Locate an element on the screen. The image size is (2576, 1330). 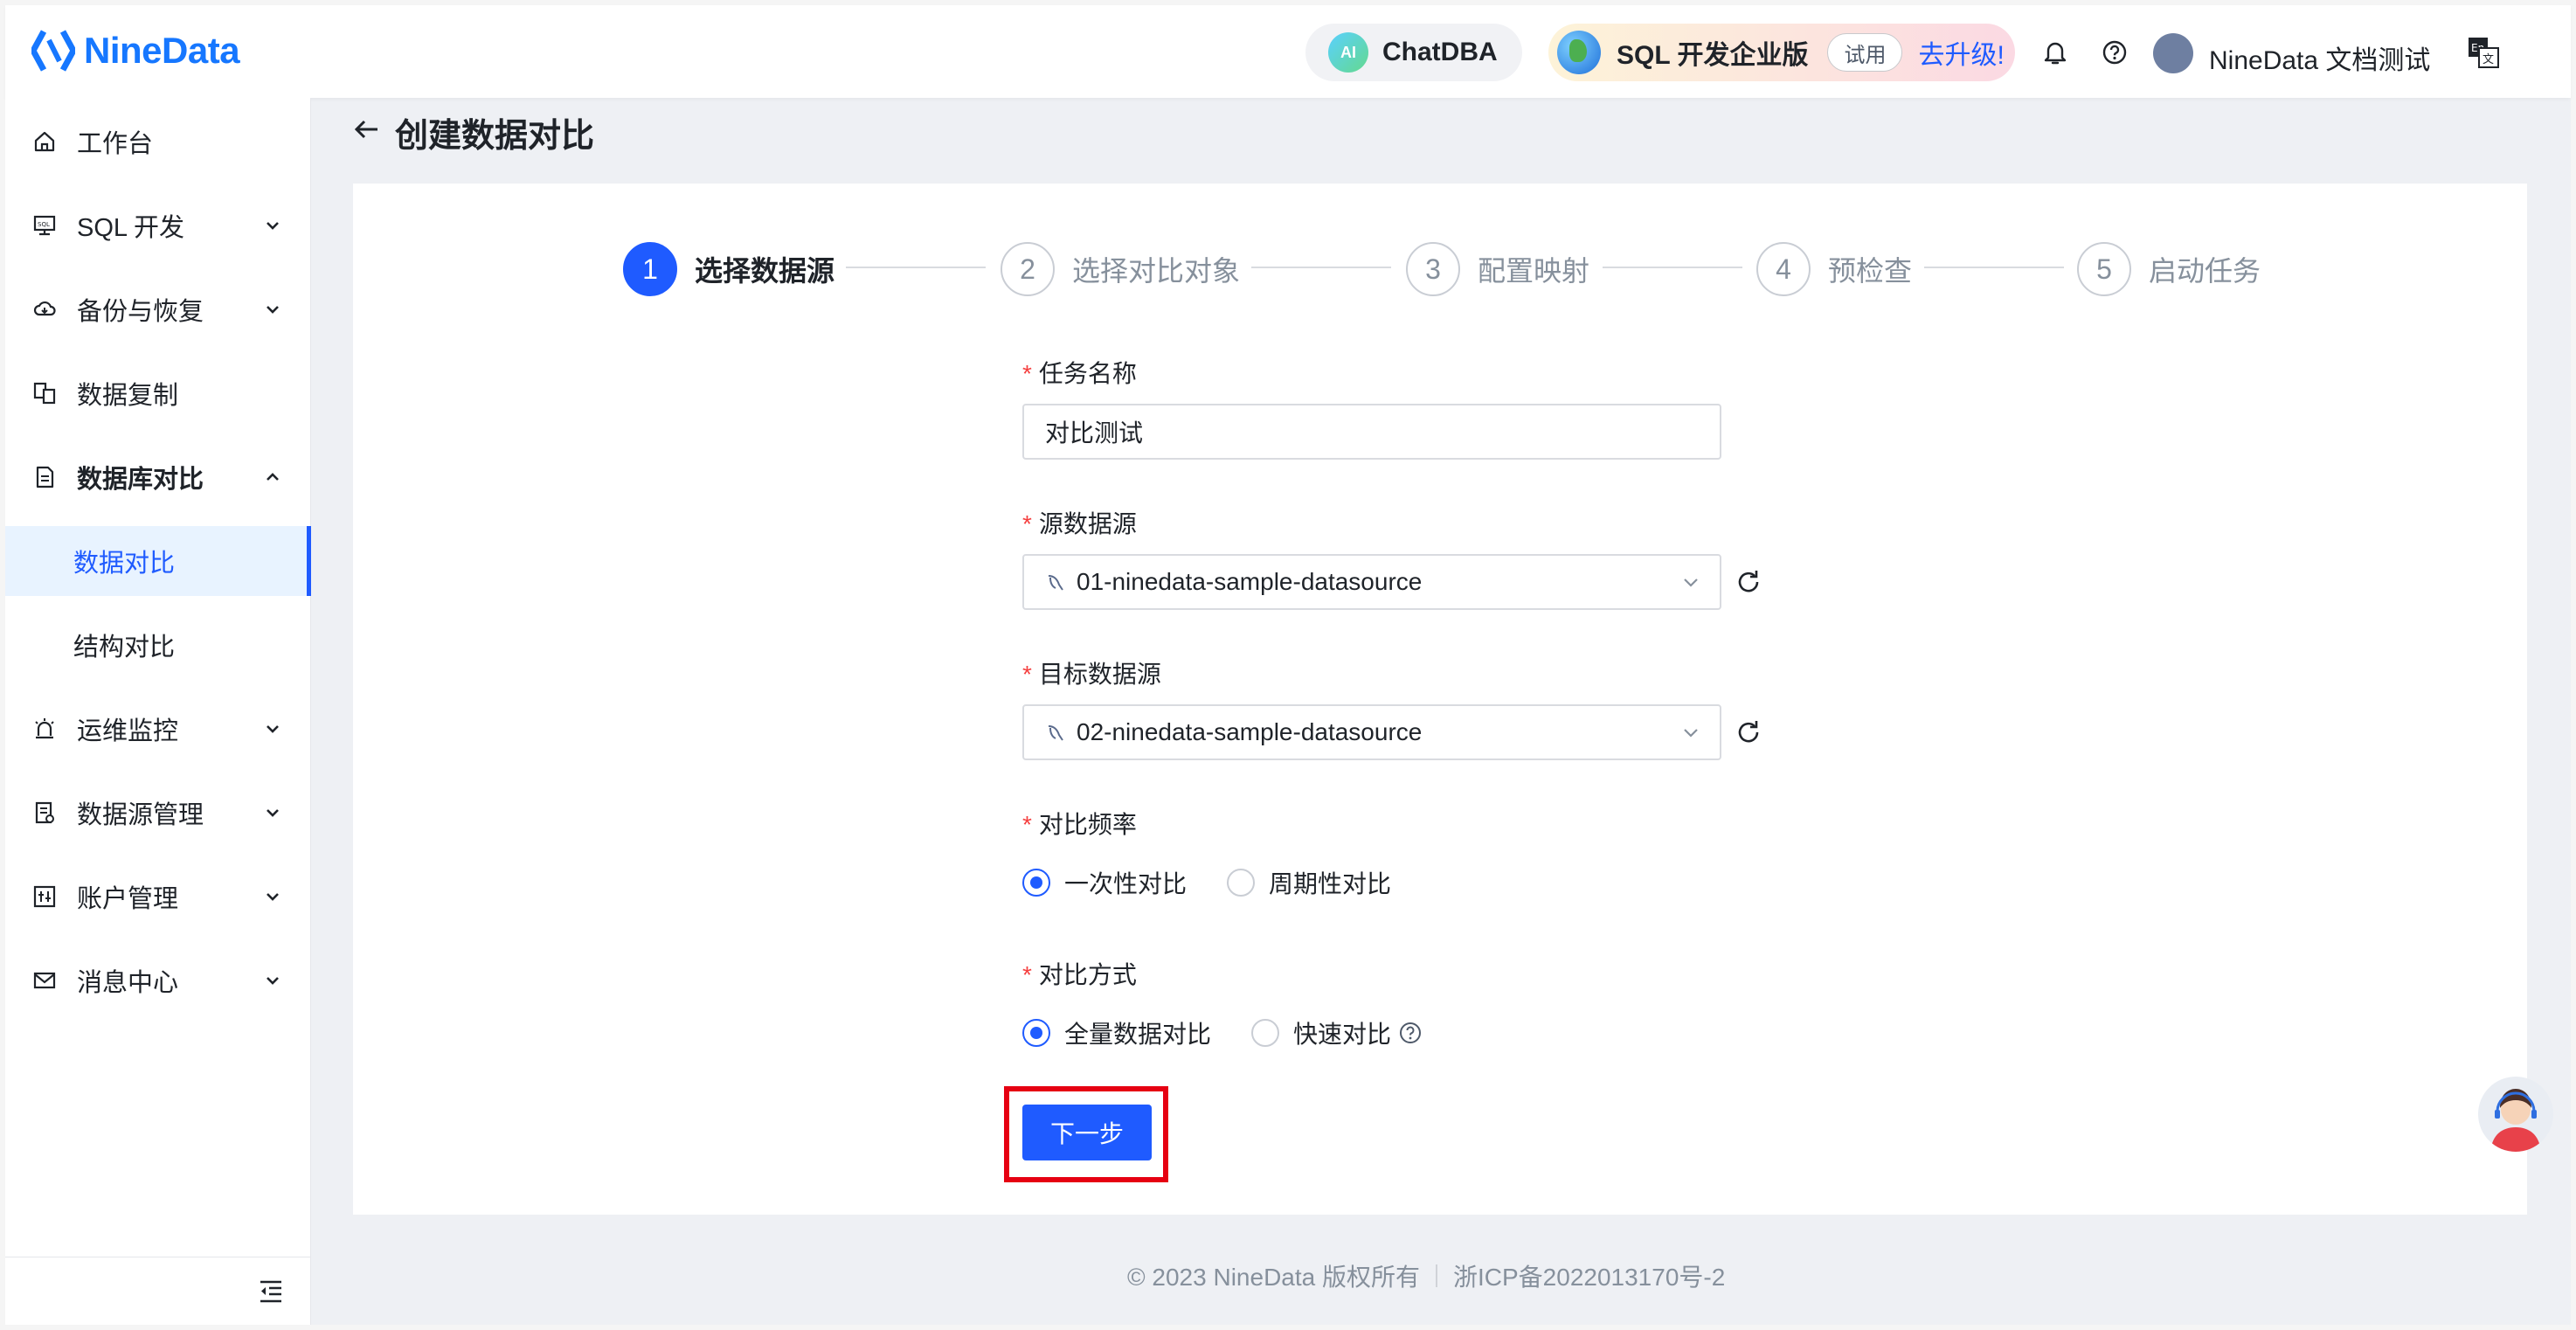
chatdba-button: AI ChatDBA is located at coordinates (1413, 52).